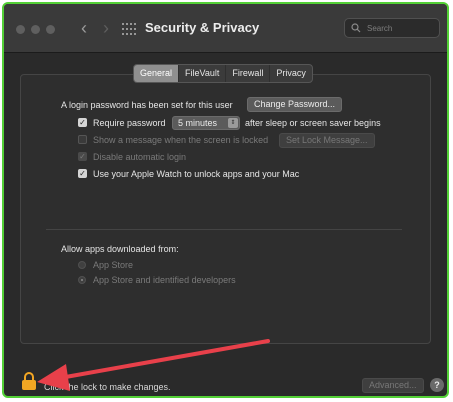  Describe the element at coordinates (35, 29) in the screenshot. I see `minimize-dot` at that location.